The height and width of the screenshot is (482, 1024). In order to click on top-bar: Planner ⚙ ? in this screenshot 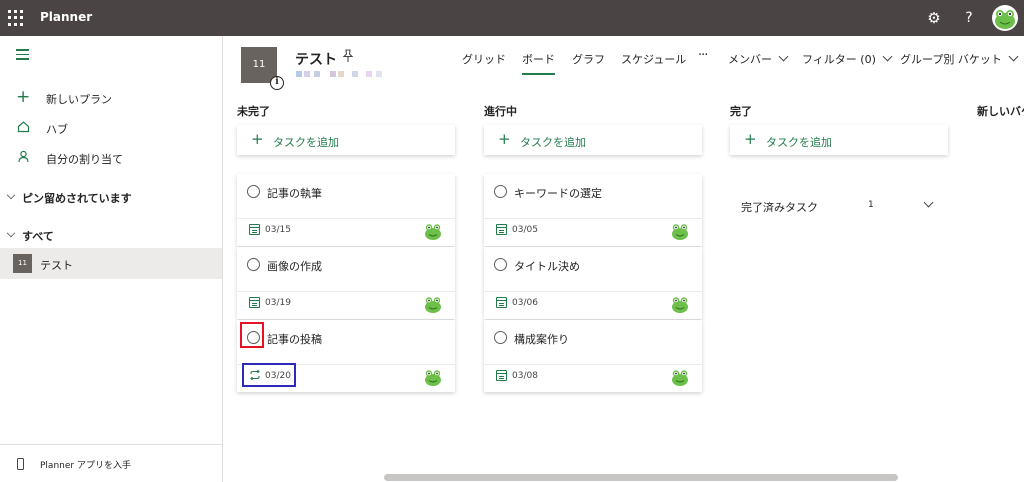, I will do `click(512, 18)`.